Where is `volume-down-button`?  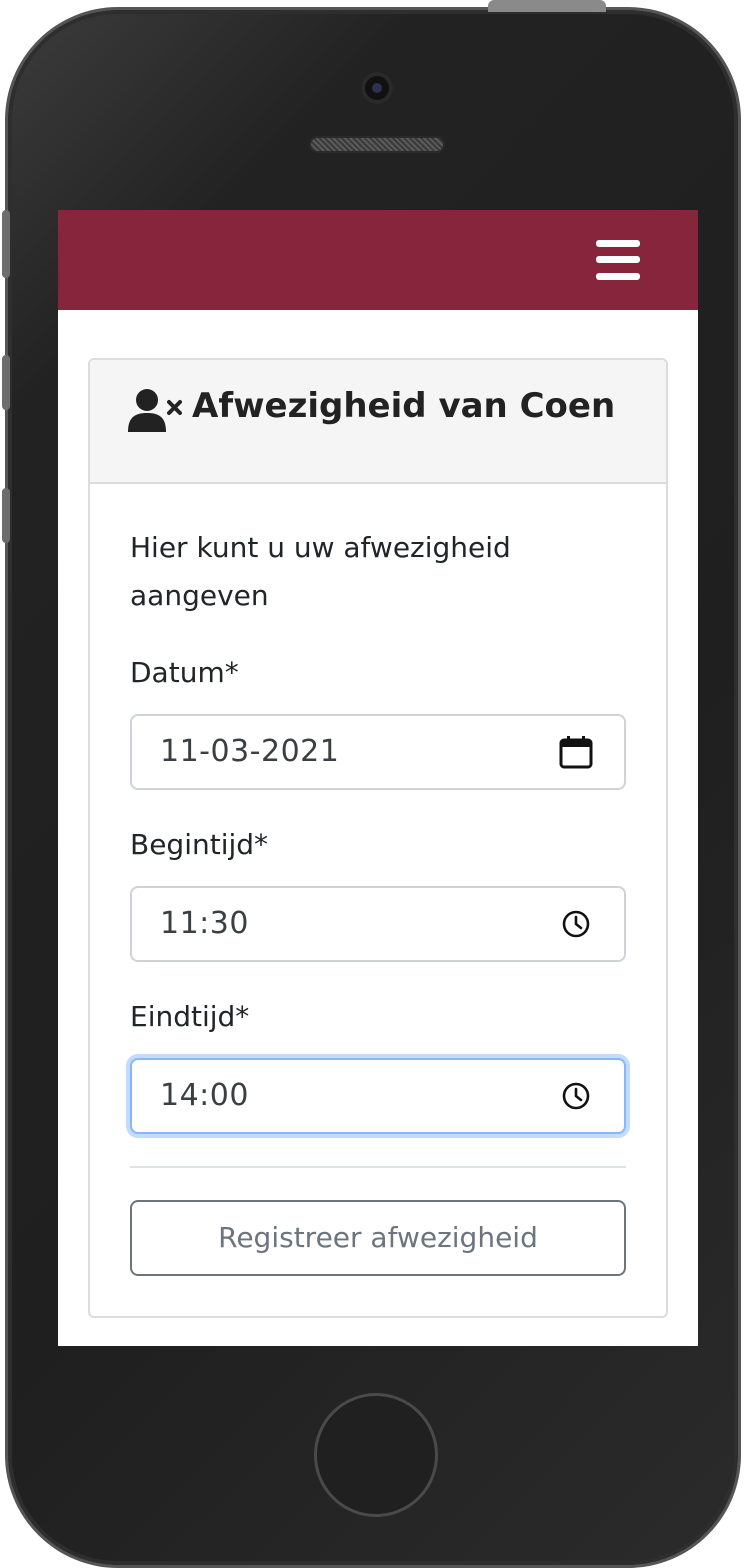 volume-down-button is located at coordinates (6, 515).